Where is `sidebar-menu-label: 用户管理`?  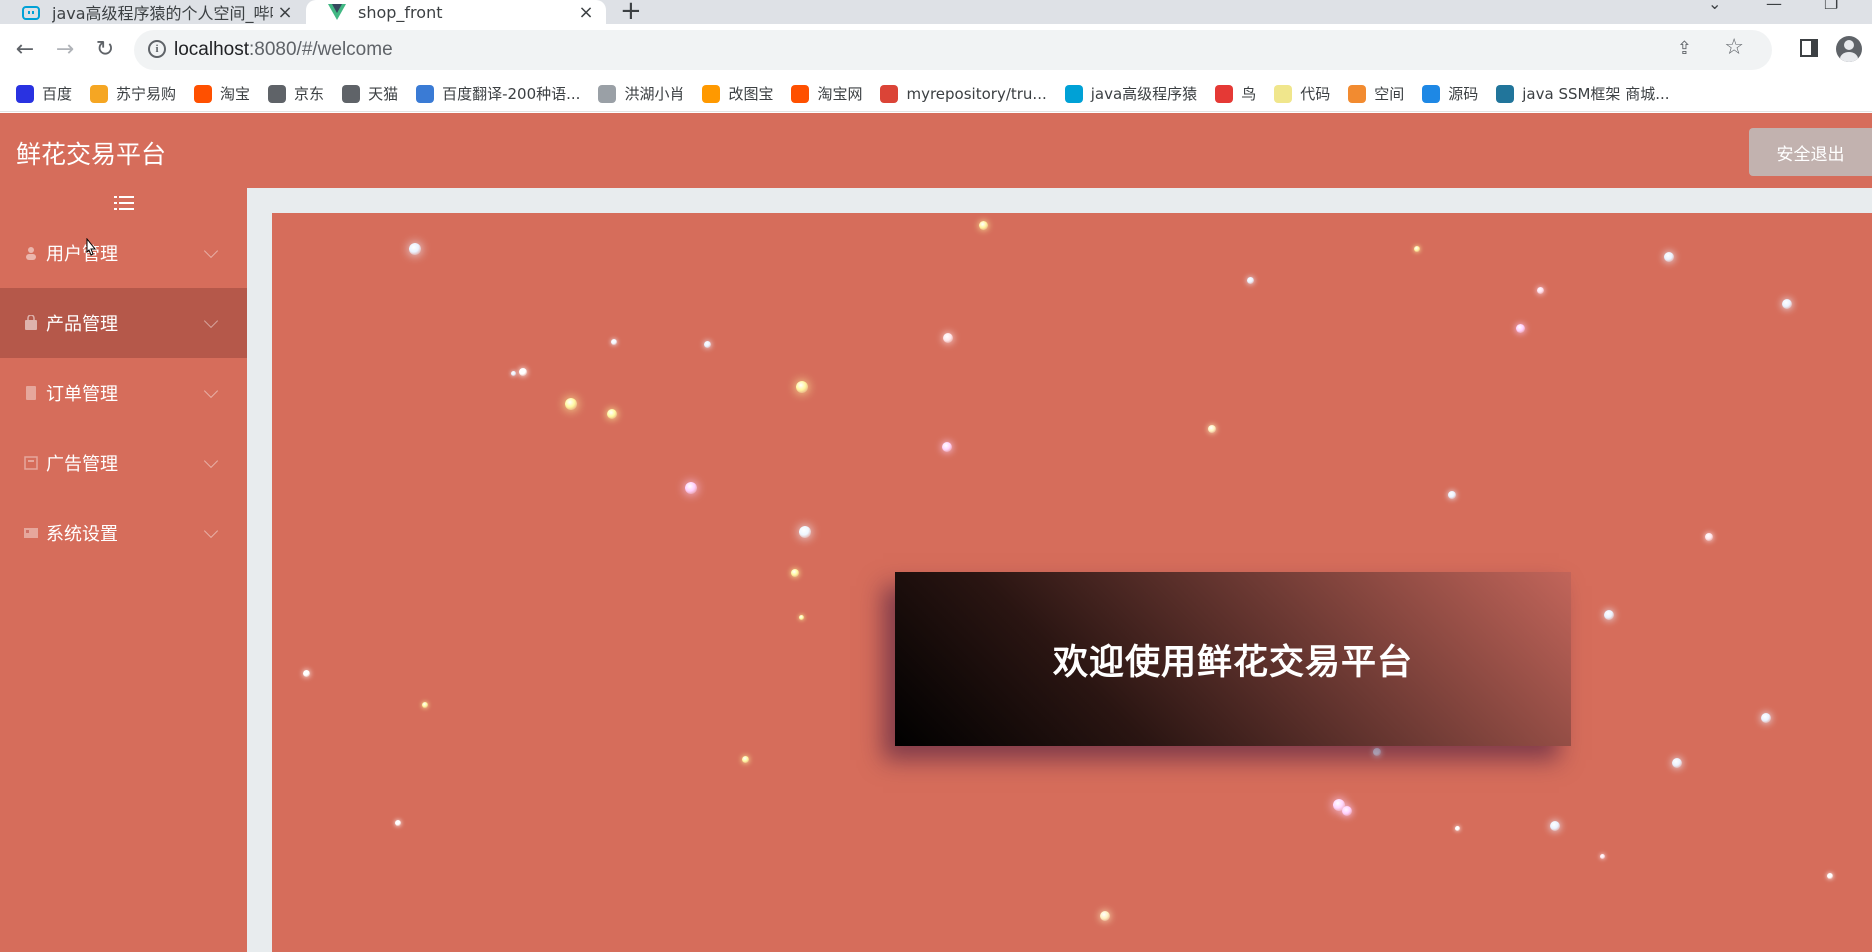
sidebar-menu-label: 用户管理 is located at coordinates (82, 254).